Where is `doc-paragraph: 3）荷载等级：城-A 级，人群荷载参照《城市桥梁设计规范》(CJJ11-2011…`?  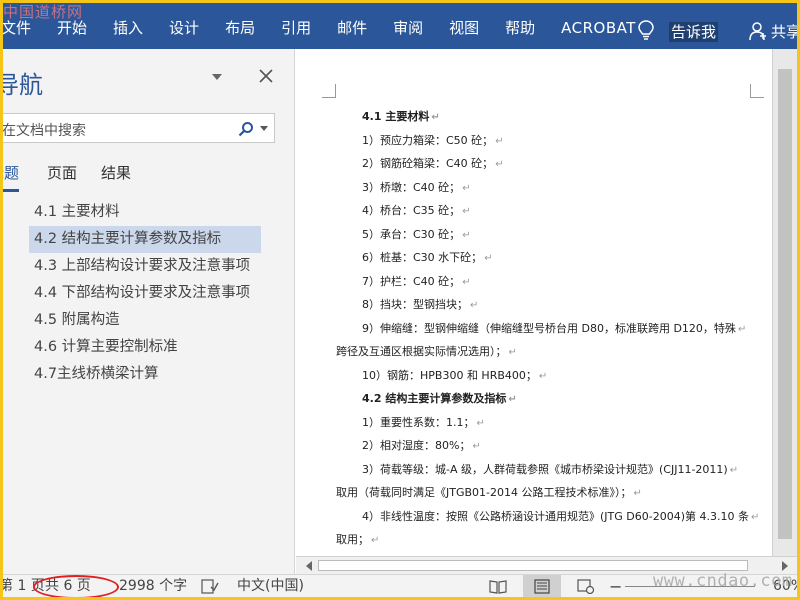 doc-paragraph: 3）荷载等级：城-A 级，人群荷载参照《城市桥梁设计规范》(CJJ11-2011… is located at coordinates (546, 470).